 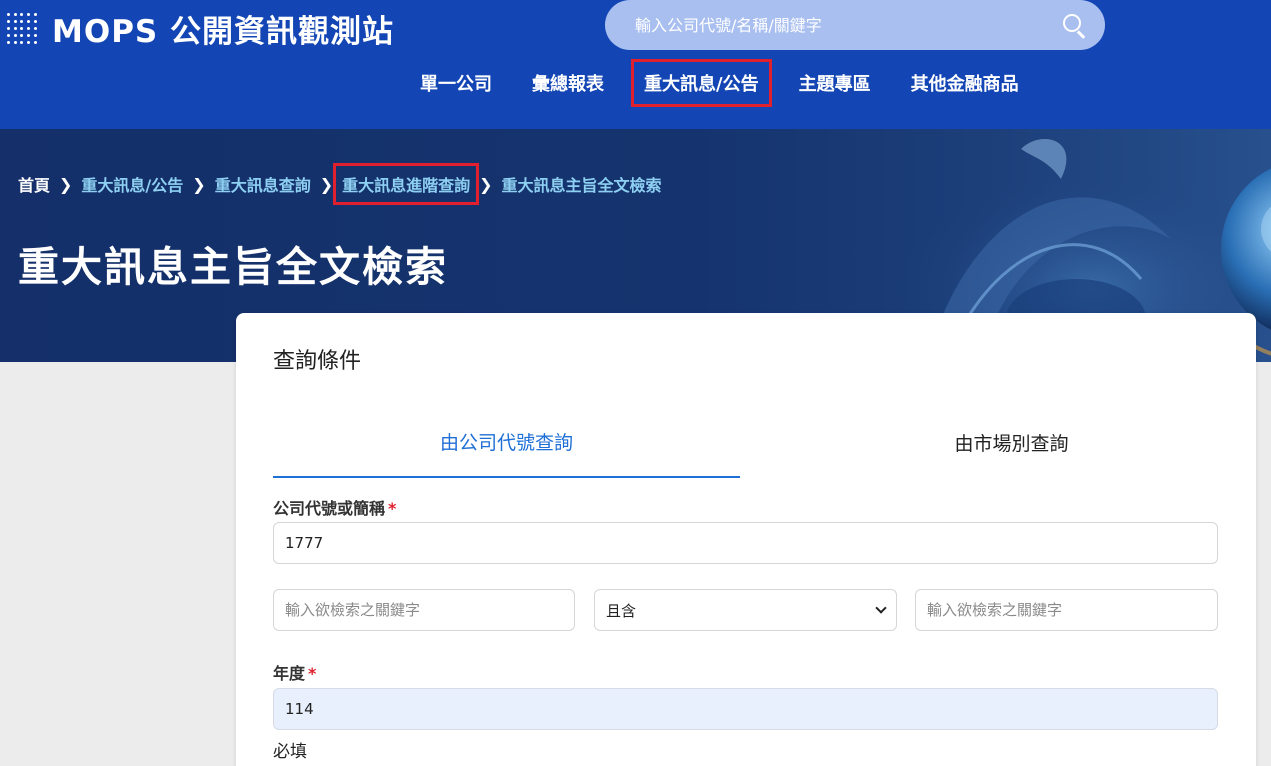 What do you see at coordinates (329, 508) in the screenshot?
I see `company-code-label-text: 公司代號或簡稱` at bounding box center [329, 508].